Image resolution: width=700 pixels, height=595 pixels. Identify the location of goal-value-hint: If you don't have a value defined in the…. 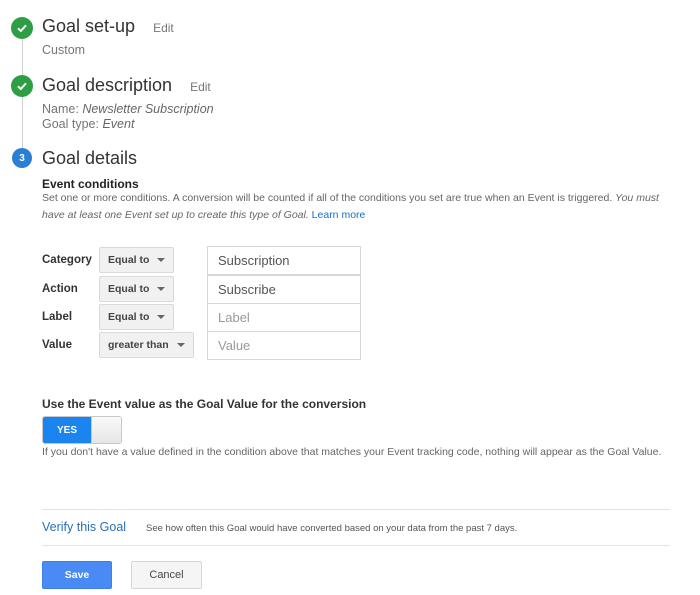
(352, 452).